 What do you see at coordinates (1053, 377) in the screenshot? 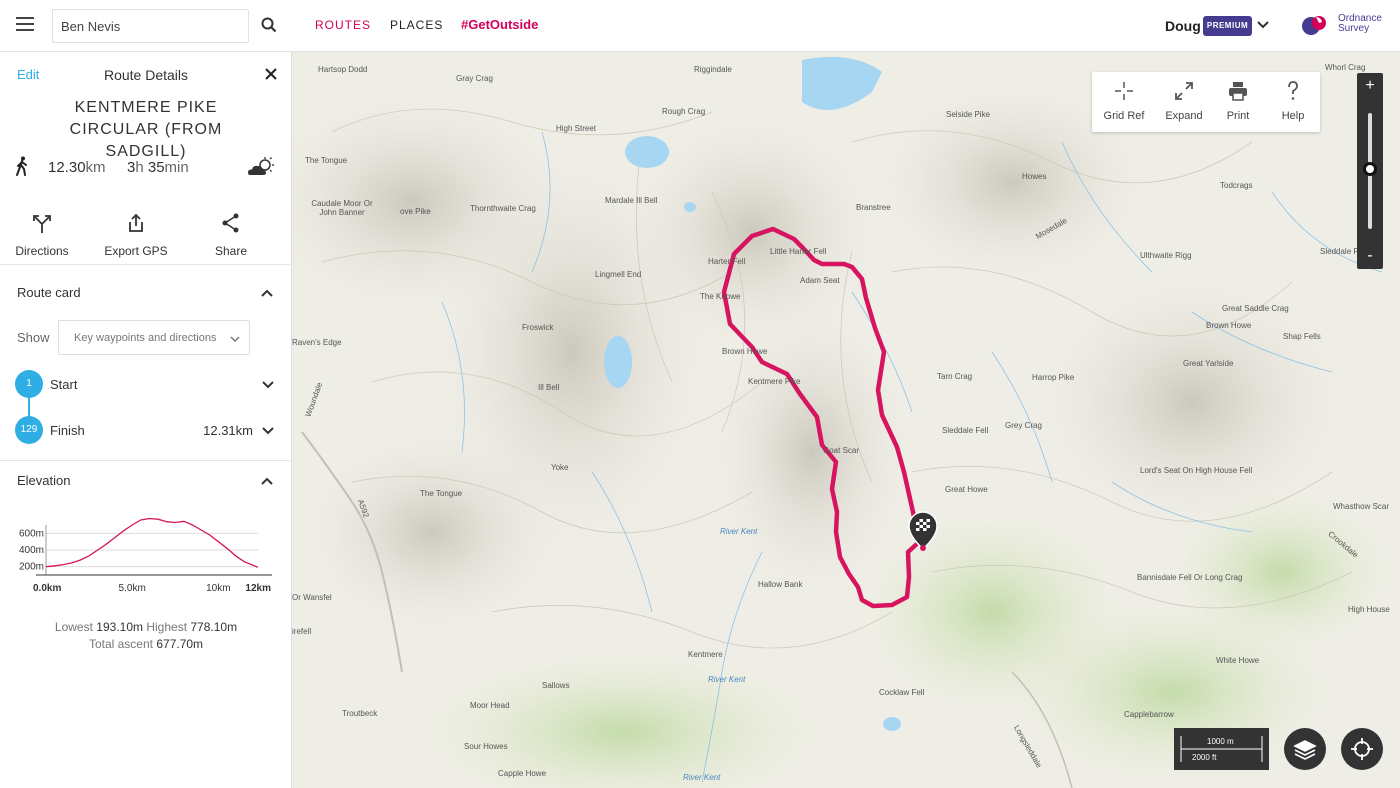
I see `map-label: Harrop Pike` at bounding box center [1053, 377].